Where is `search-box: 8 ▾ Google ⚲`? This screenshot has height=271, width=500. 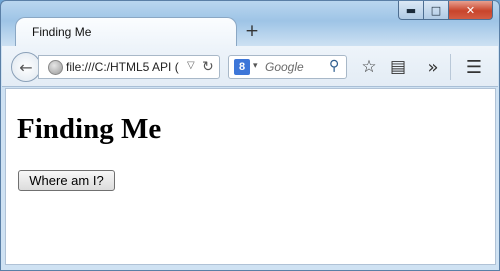 search-box: 8 ▾ Google ⚲ is located at coordinates (287, 67).